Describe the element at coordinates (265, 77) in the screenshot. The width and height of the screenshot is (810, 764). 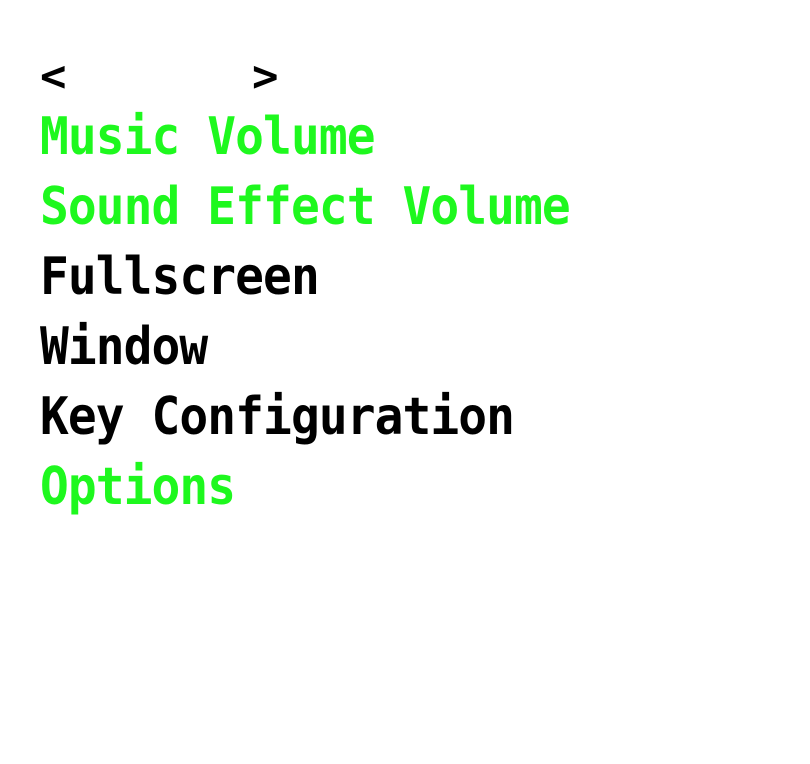
I see `right-arrow-icon: >` at that location.